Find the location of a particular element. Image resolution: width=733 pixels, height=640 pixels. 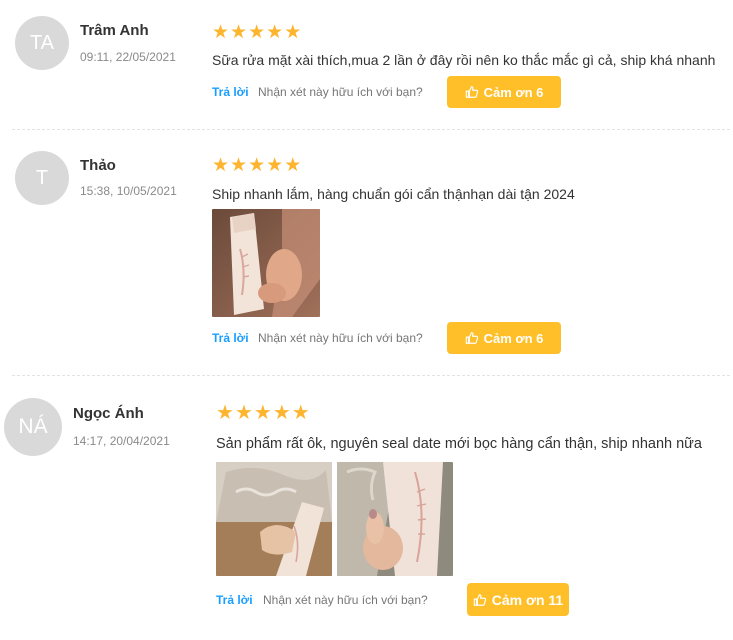

reviewer-name: Thảo is located at coordinates (98, 165).